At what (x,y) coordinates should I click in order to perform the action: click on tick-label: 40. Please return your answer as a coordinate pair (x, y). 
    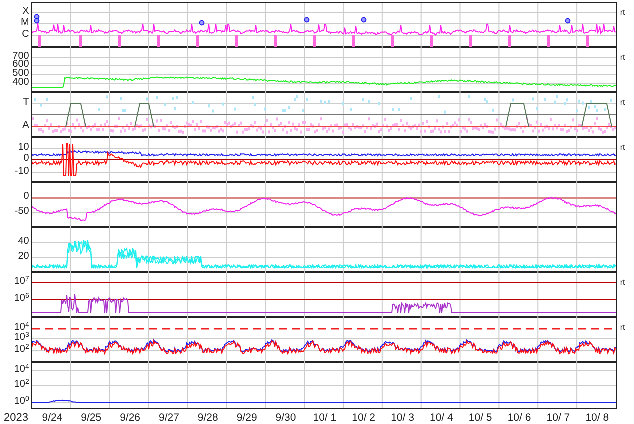
    Looking at the image, I should click on (24, 241).